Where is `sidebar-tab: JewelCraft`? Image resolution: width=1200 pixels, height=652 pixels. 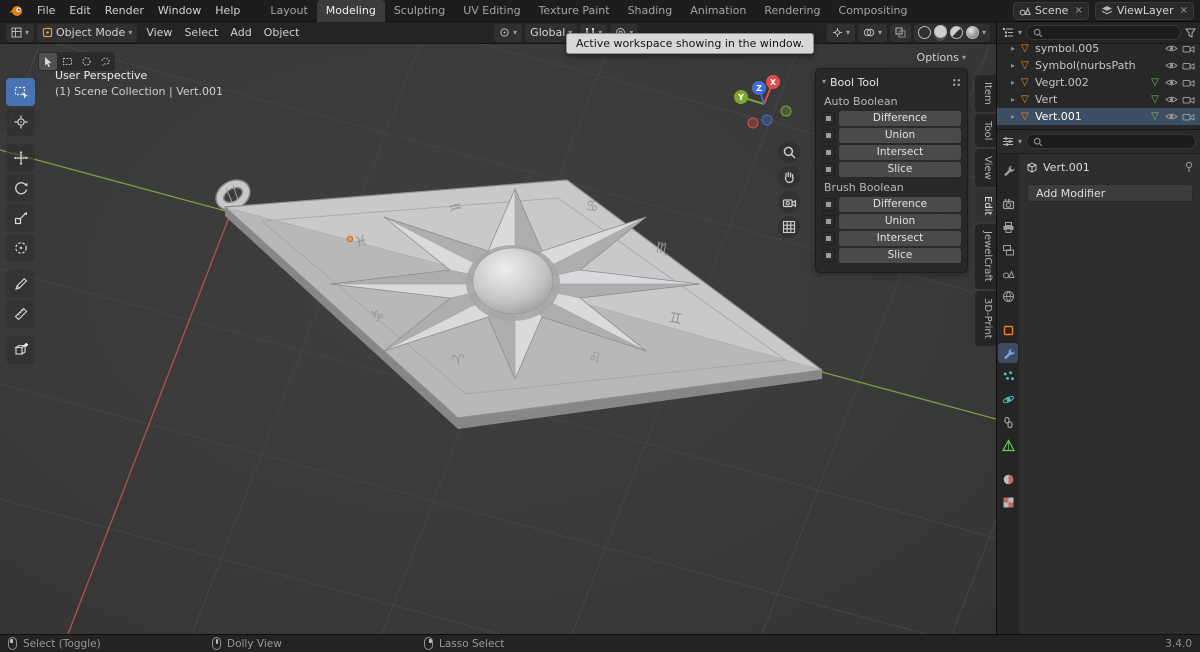
sidebar-tab: JewelCraft is located at coordinates (985, 257).